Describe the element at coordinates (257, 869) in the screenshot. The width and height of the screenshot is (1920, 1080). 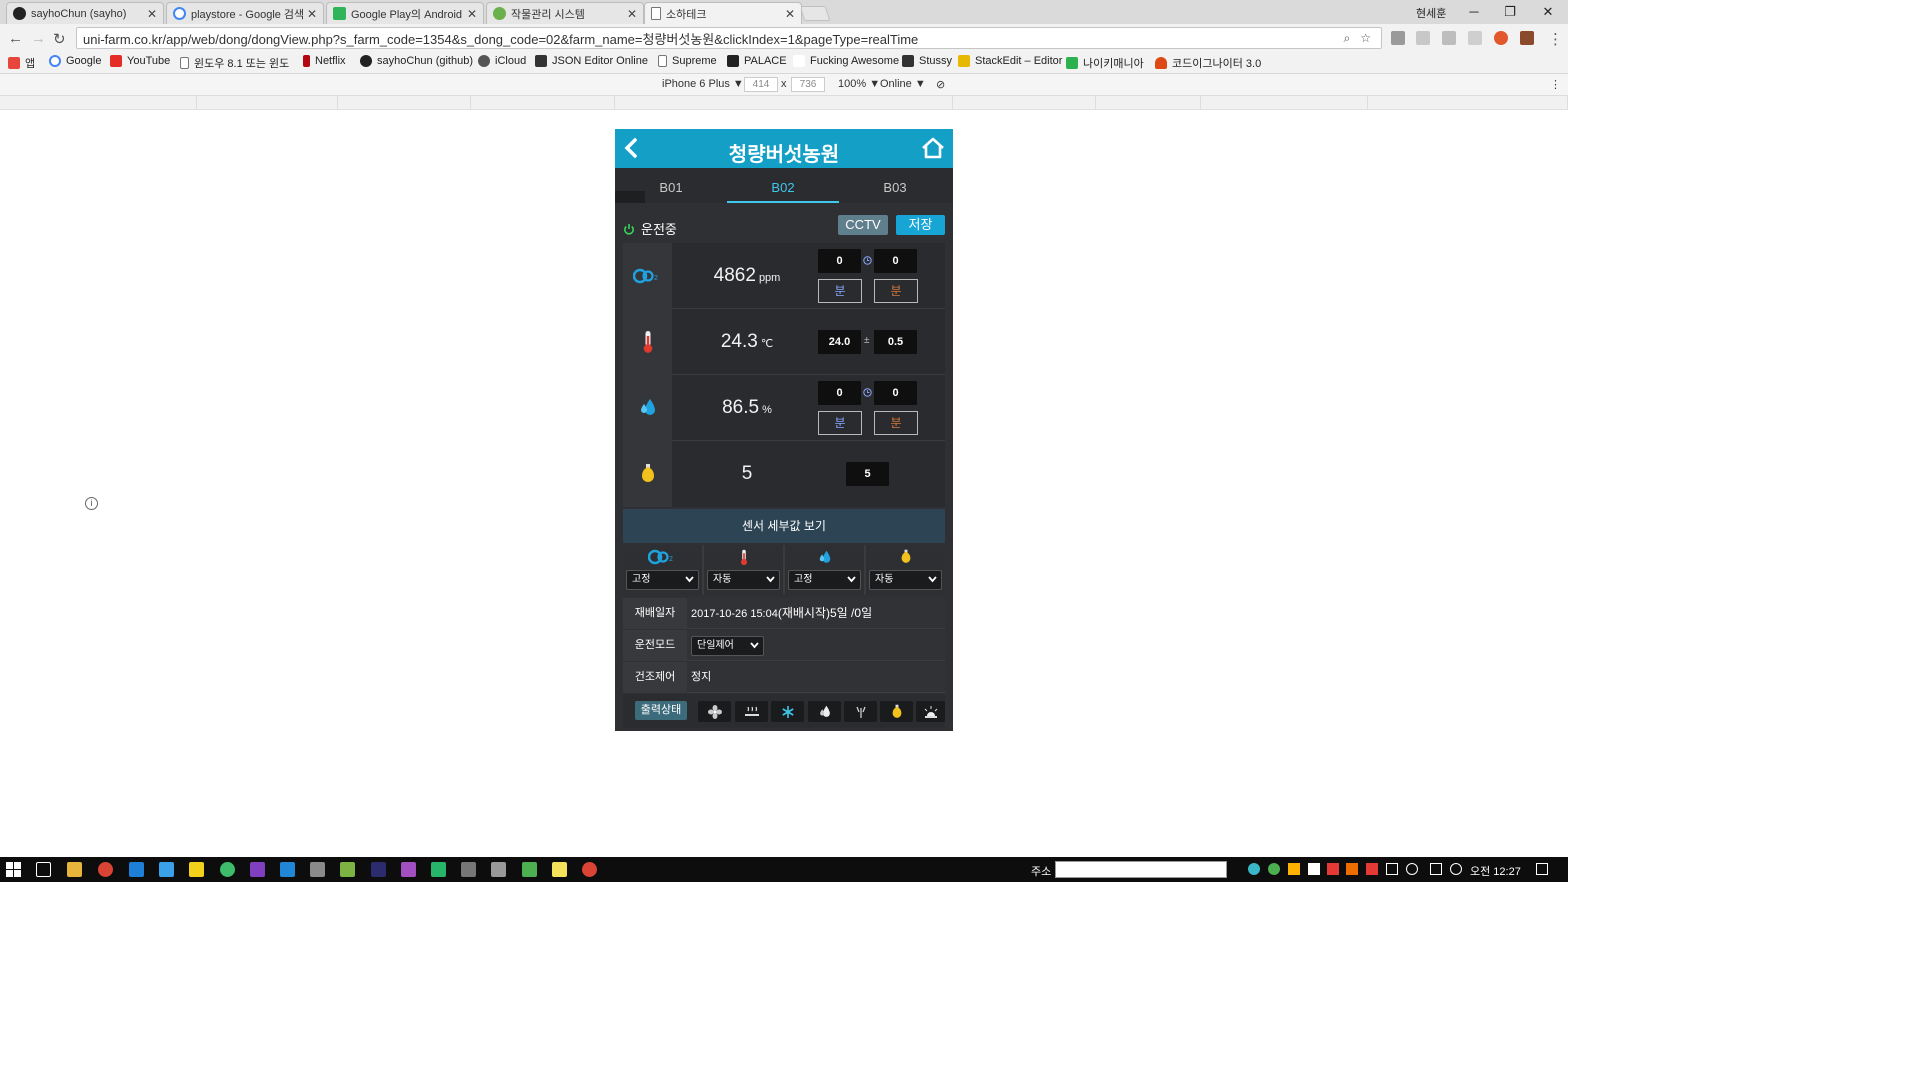
I see `visual-studio-icon` at that location.